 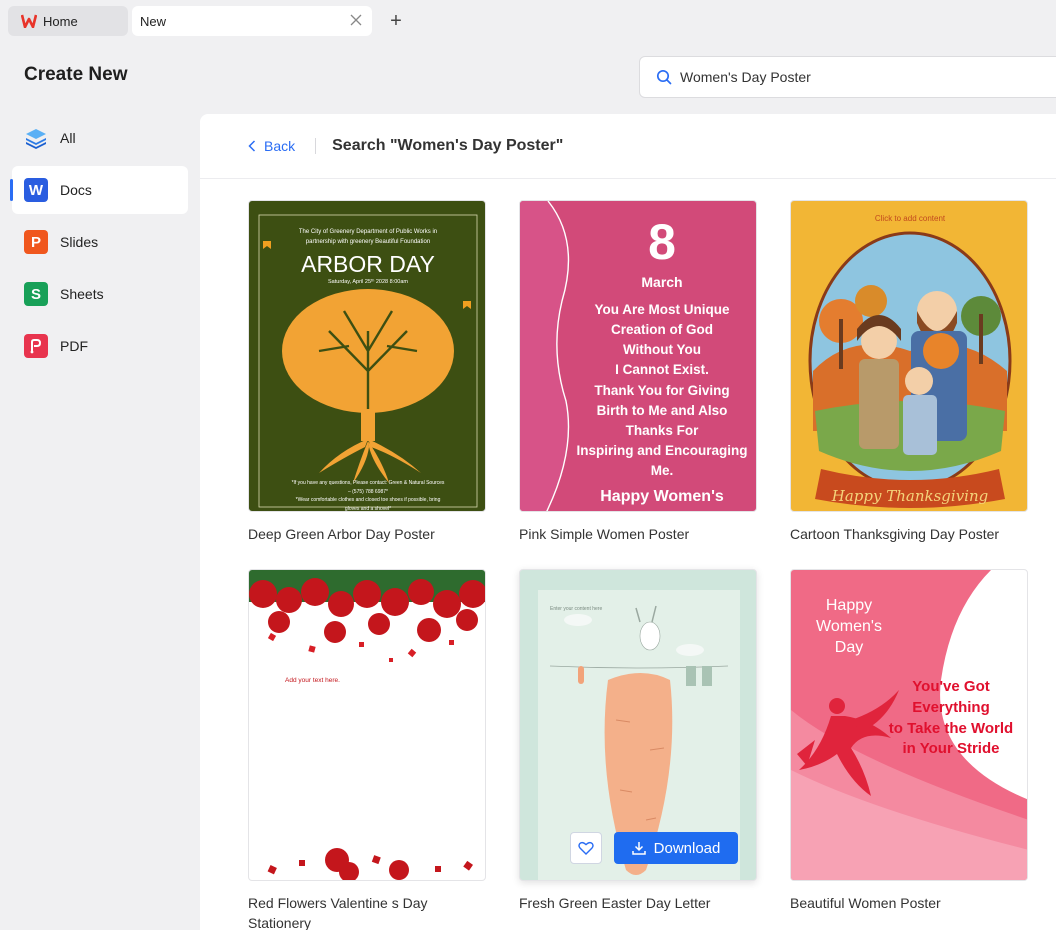 What do you see at coordinates (36, 242) in the screenshot?
I see `slides-icon: P` at bounding box center [36, 242].